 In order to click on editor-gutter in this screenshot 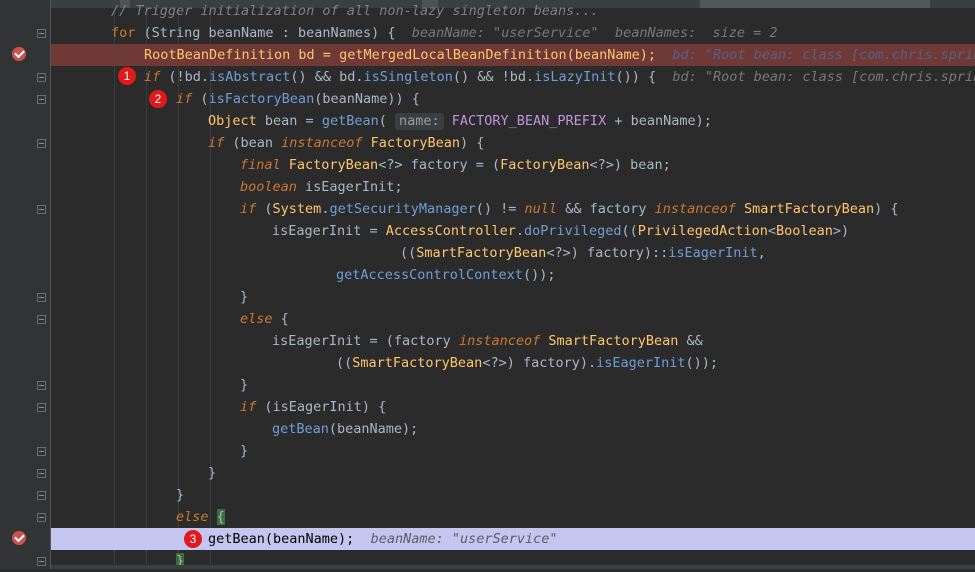, I will do `click(25, 284)`.